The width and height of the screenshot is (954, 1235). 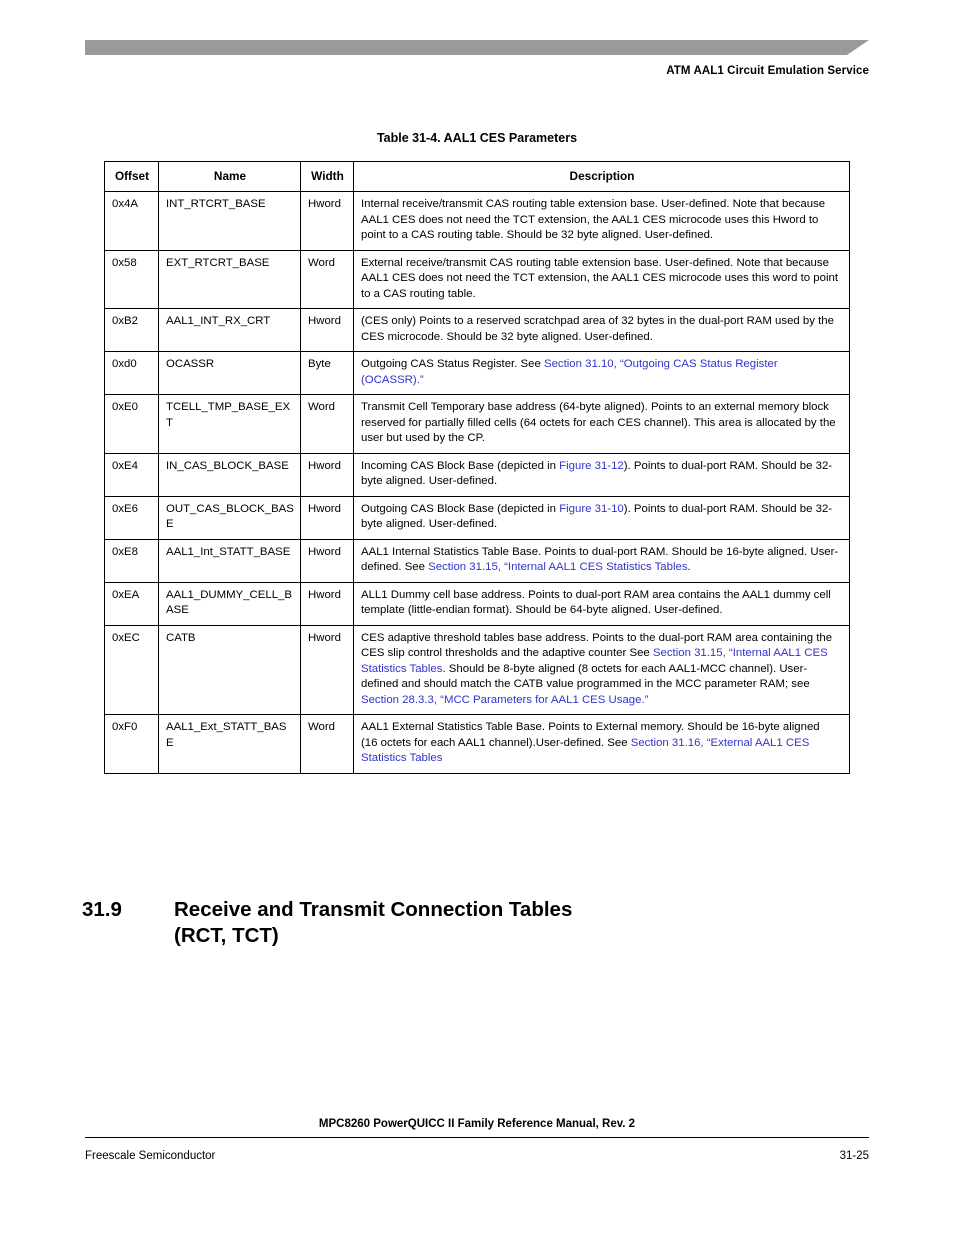 I want to click on section-number: 31.9, so click(x=102, y=909).